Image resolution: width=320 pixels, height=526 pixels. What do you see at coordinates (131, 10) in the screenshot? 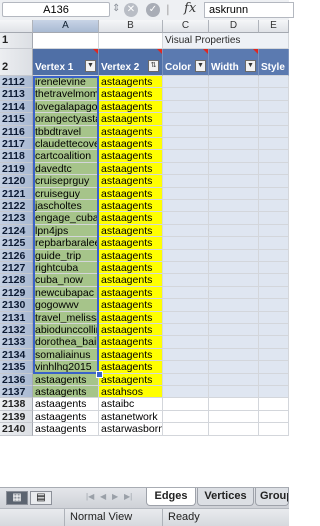
I see `cancel-icon: ✕` at bounding box center [131, 10].